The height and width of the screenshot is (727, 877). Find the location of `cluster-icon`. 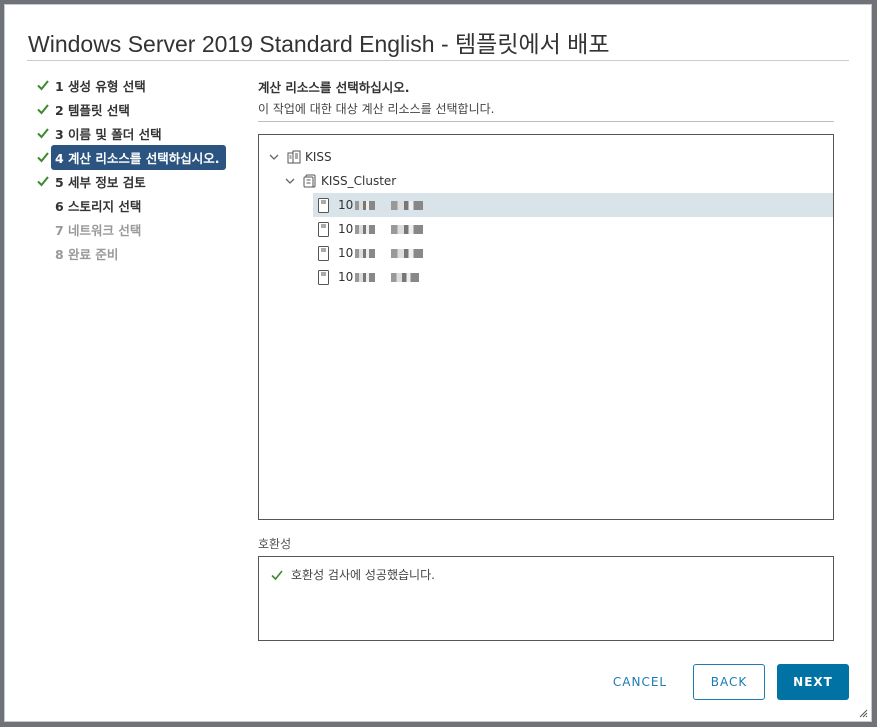

cluster-icon is located at coordinates (310, 181).